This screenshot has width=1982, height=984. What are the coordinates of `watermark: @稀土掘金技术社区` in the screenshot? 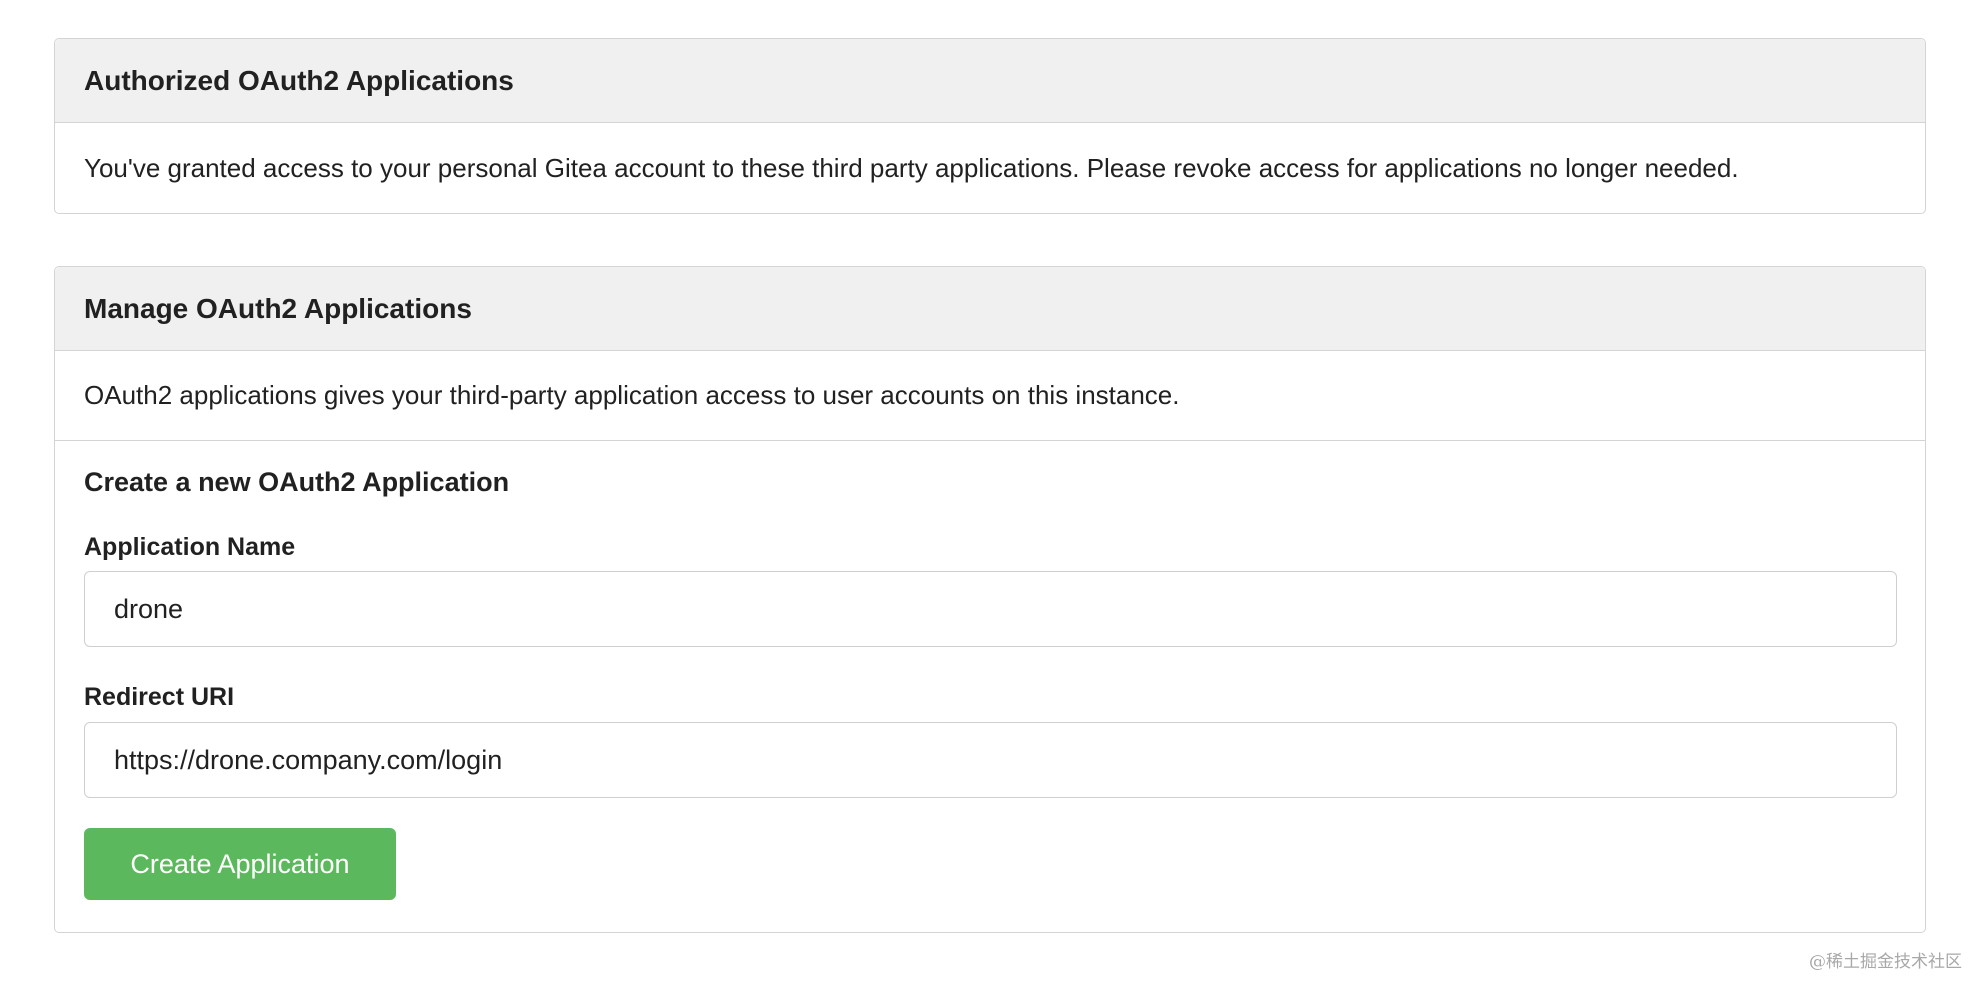 It's located at (1885, 962).